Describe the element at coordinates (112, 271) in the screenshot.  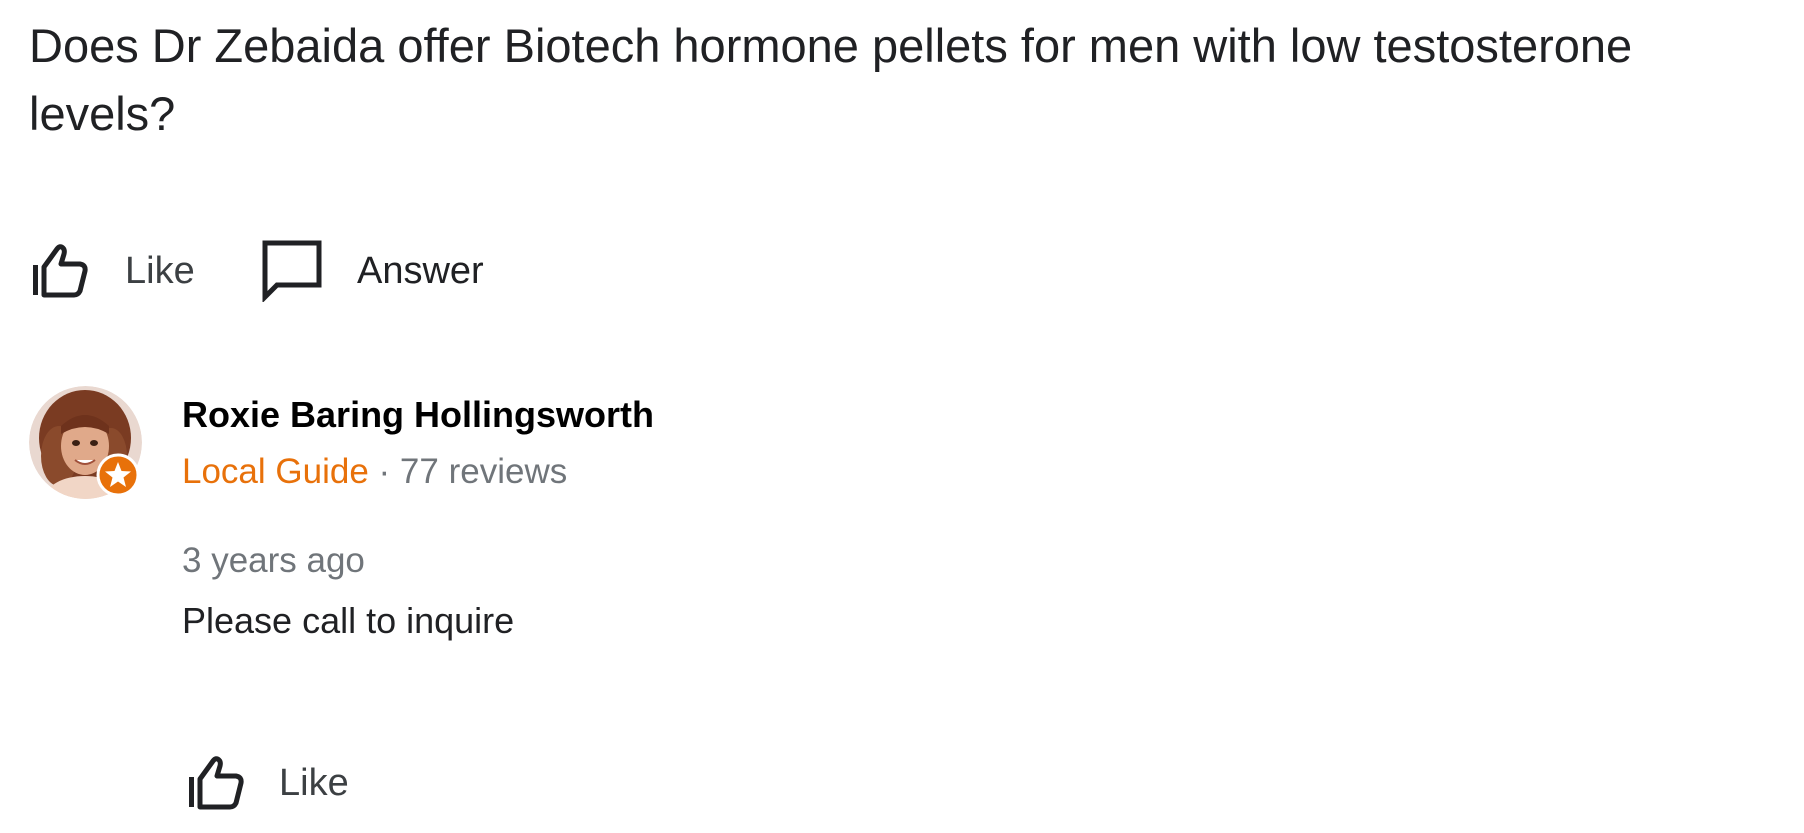
I see `question-like-button: Like` at that location.